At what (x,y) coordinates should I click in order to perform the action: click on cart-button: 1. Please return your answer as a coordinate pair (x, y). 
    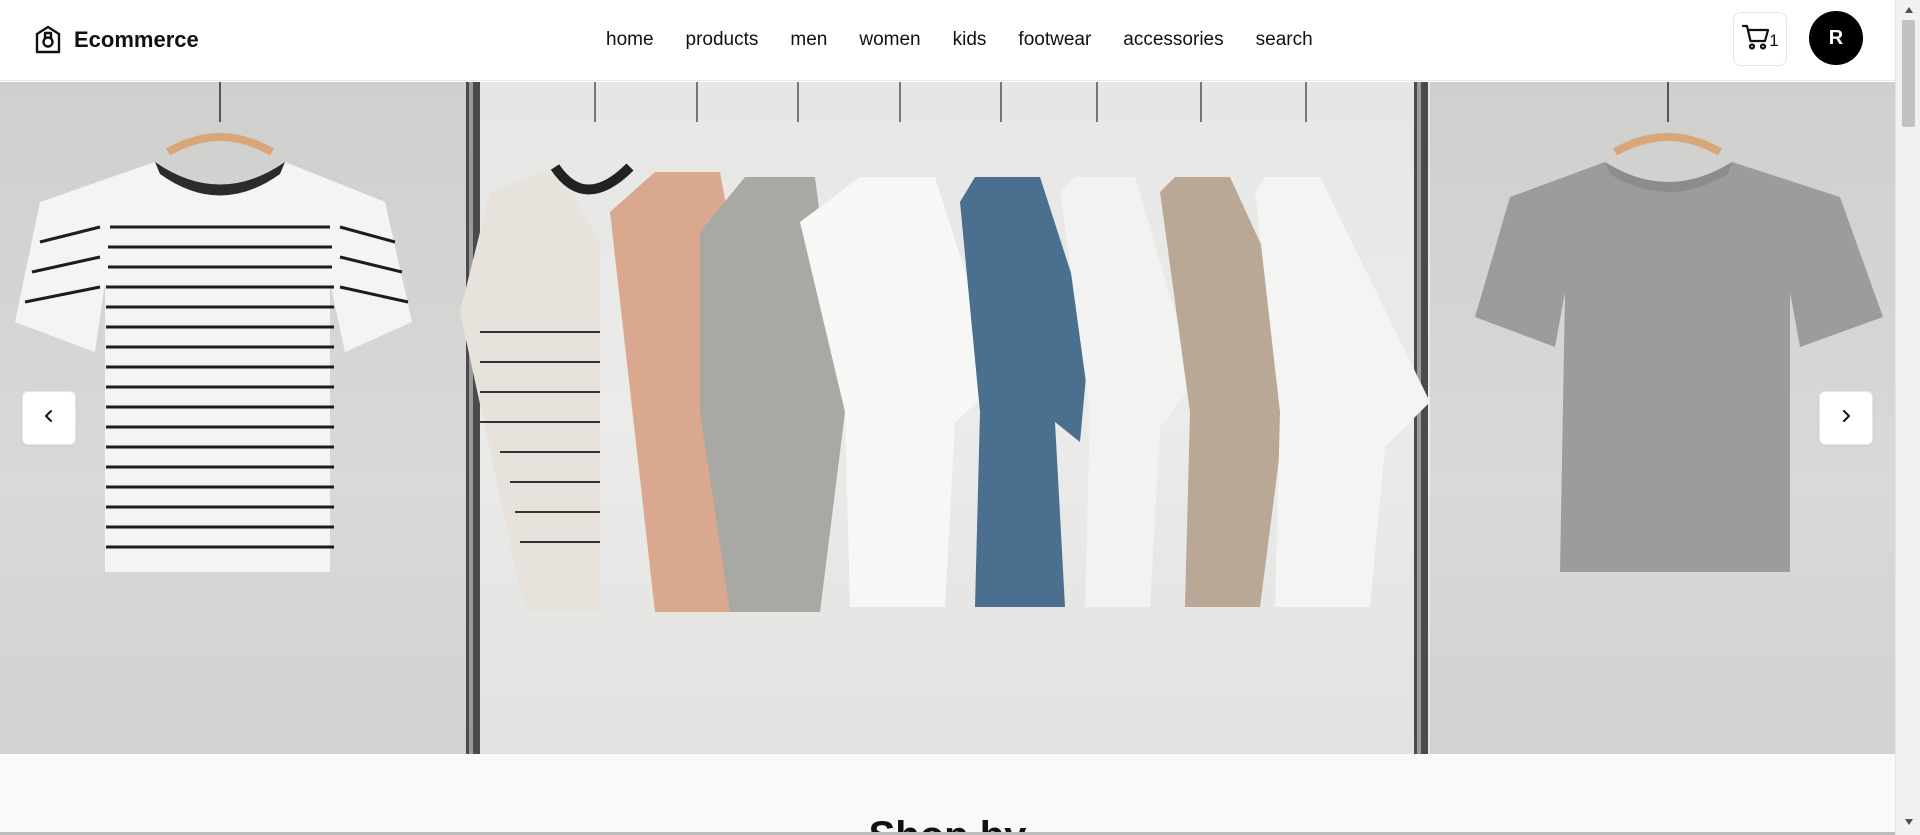
    Looking at the image, I should click on (1760, 39).